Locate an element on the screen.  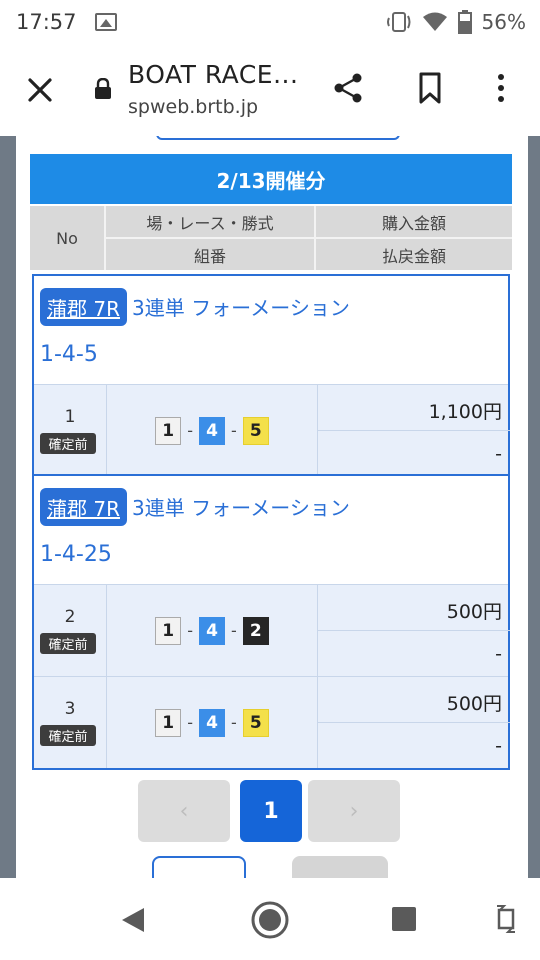
battery-icon is located at coordinates (464, 22).